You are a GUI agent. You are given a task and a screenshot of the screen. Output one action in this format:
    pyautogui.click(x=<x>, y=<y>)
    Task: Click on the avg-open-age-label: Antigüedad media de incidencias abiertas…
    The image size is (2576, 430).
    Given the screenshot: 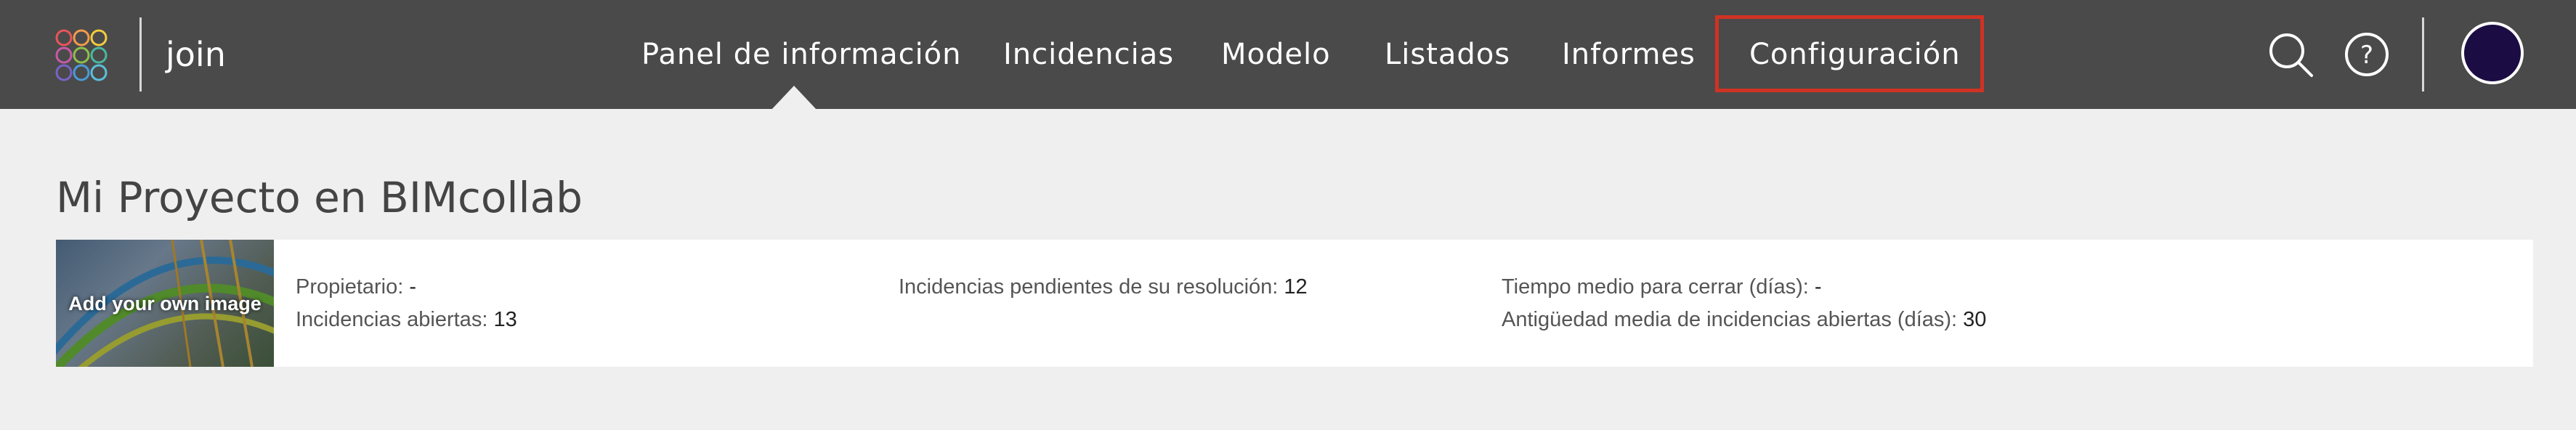 What is the action you would take?
    pyautogui.click(x=1730, y=319)
    